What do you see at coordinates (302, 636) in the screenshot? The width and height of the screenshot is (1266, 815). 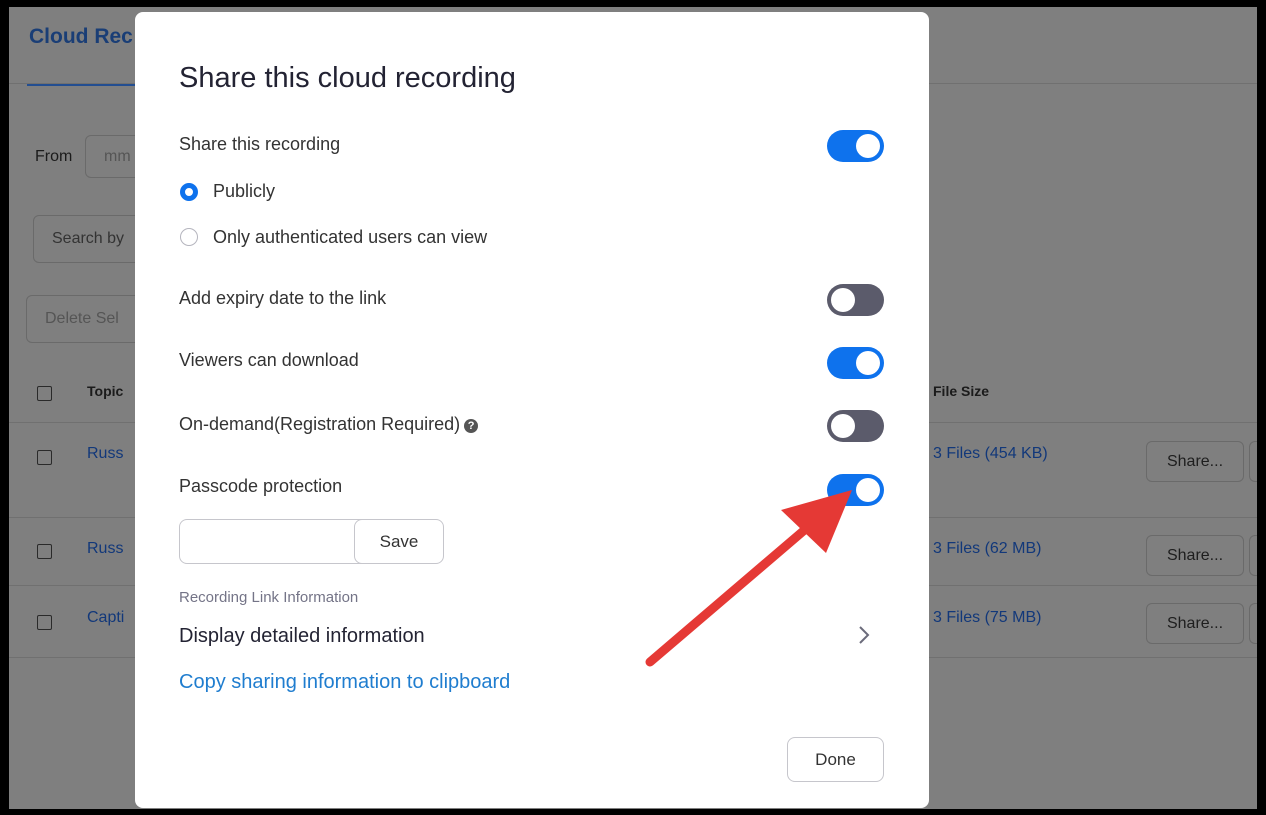 I see `display-detailed-info-label: Display detailed information` at bounding box center [302, 636].